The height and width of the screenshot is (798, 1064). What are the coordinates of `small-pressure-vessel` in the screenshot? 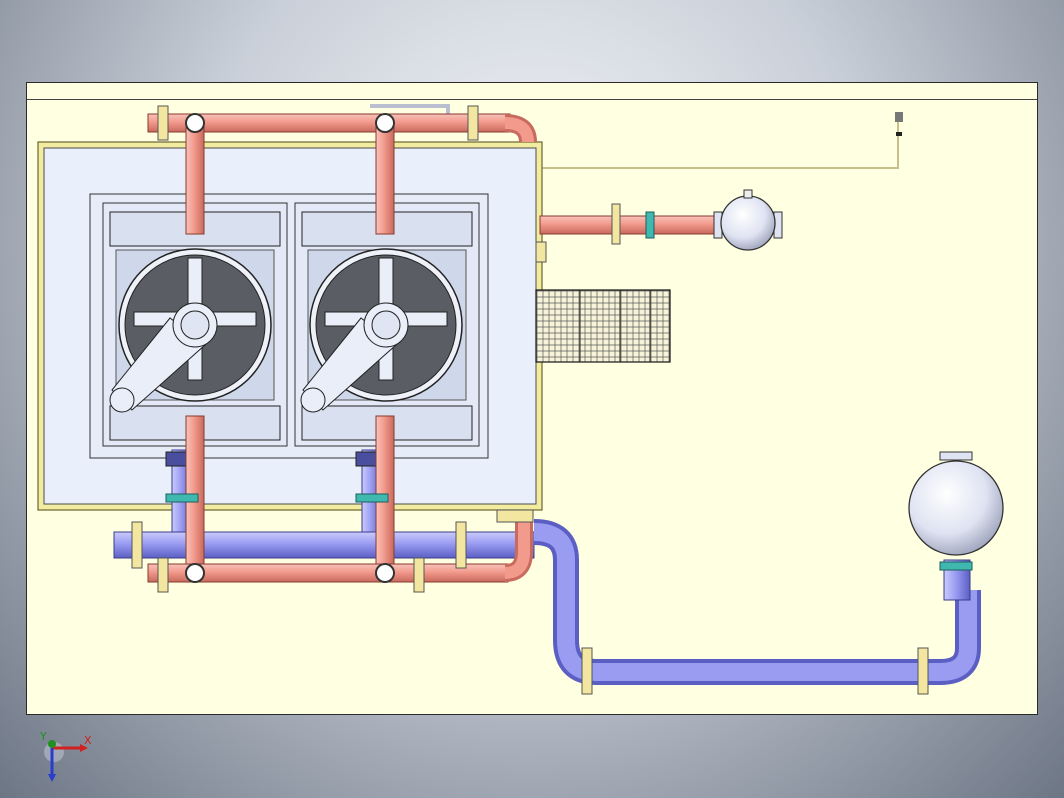 It's located at (748, 220).